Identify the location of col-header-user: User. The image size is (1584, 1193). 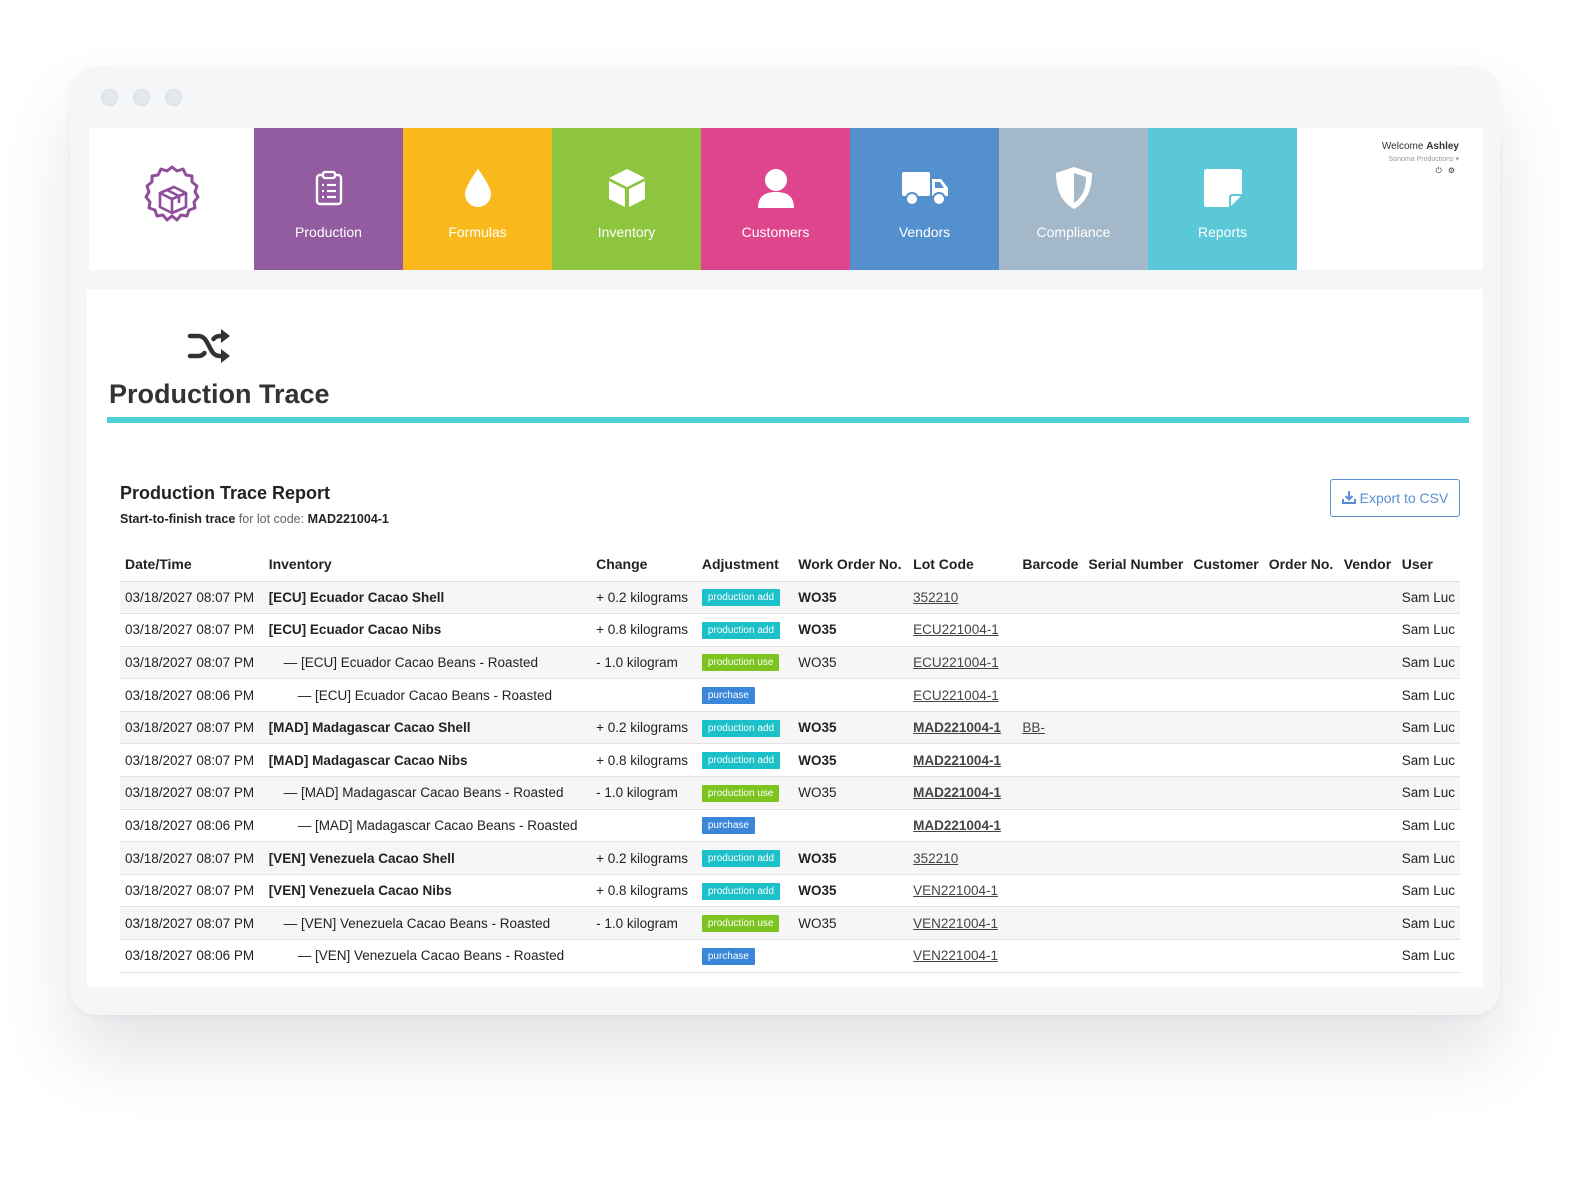
(1428, 564).